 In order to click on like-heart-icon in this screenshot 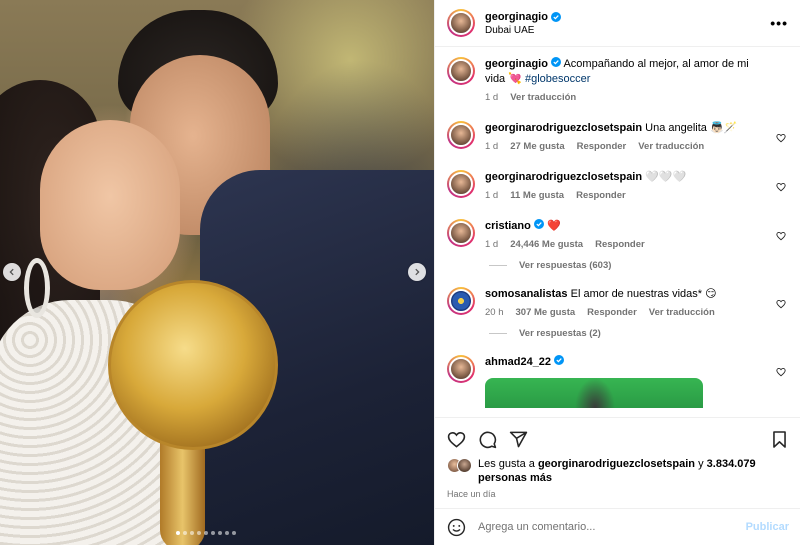, I will do `click(456, 439)`.